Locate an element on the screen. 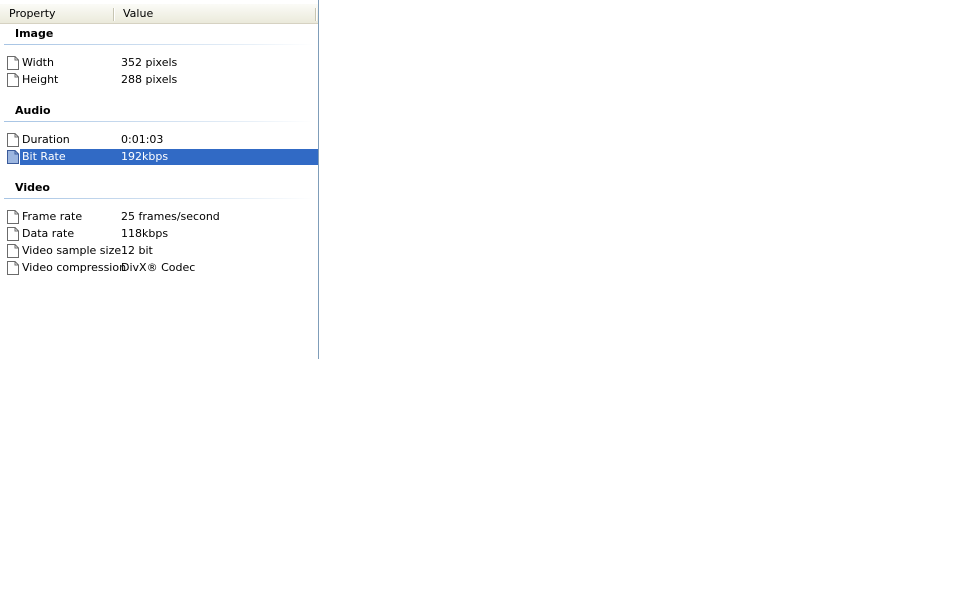  property-row-width: Width 352 pixels is located at coordinates (159, 63).